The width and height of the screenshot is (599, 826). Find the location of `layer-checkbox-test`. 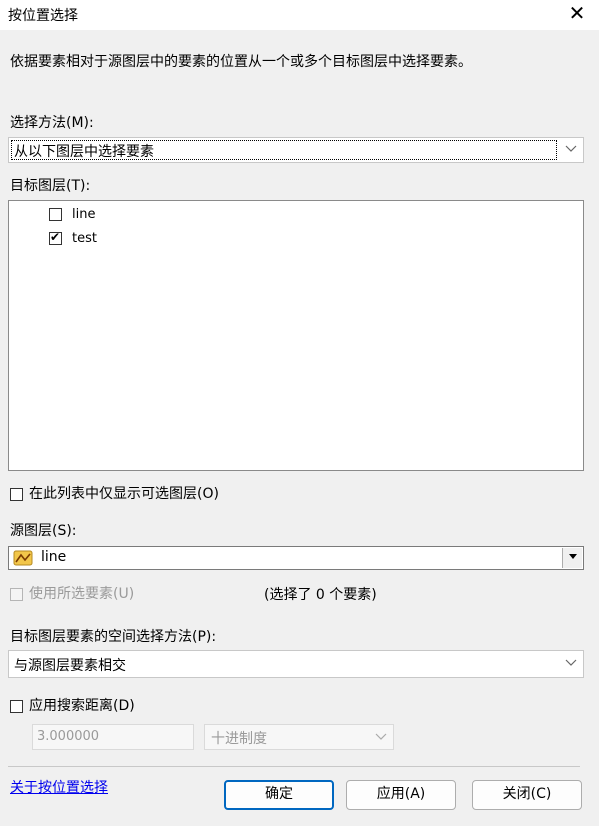

layer-checkbox-test is located at coordinates (55, 237).